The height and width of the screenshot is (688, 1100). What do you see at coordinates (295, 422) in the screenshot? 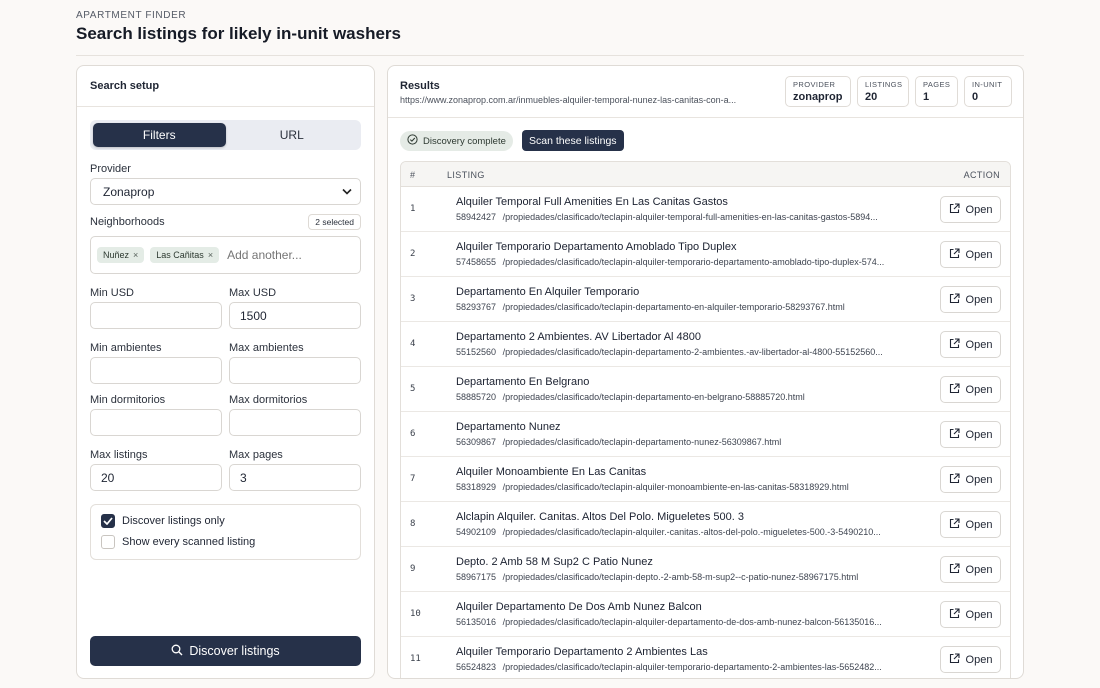
I see `max-dormitorios-input` at bounding box center [295, 422].